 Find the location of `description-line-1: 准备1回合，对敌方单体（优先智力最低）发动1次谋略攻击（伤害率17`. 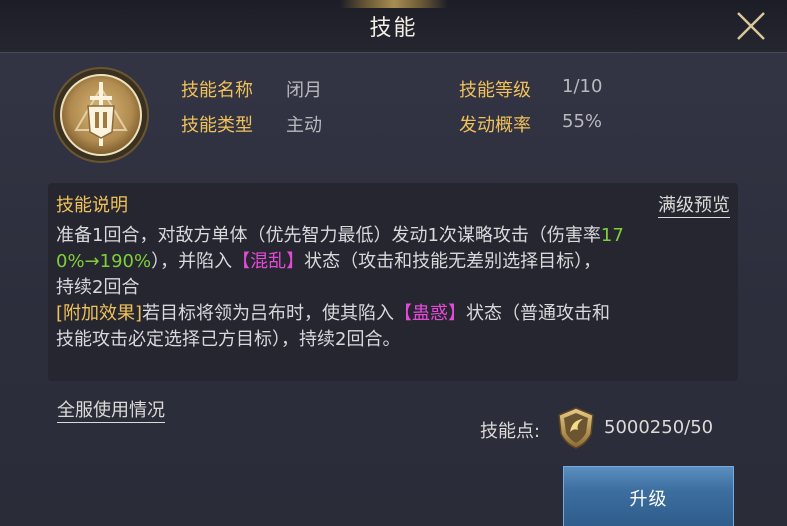

description-line-1: 准备1回合，对敌方单体（优先智力最低）发动1次谋略攻击（伤害率17 is located at coordinates (393, 236).